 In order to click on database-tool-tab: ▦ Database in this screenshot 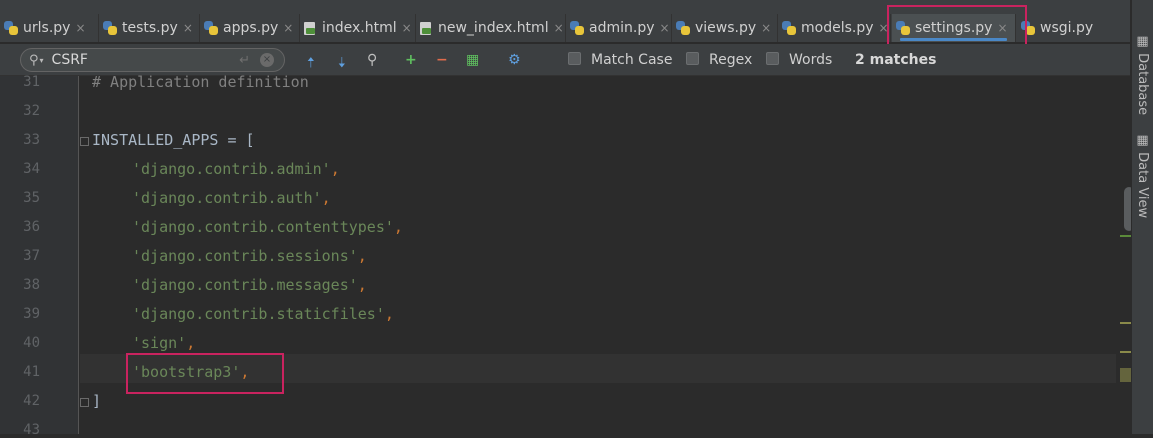, I will do `click(1142, 74)`.